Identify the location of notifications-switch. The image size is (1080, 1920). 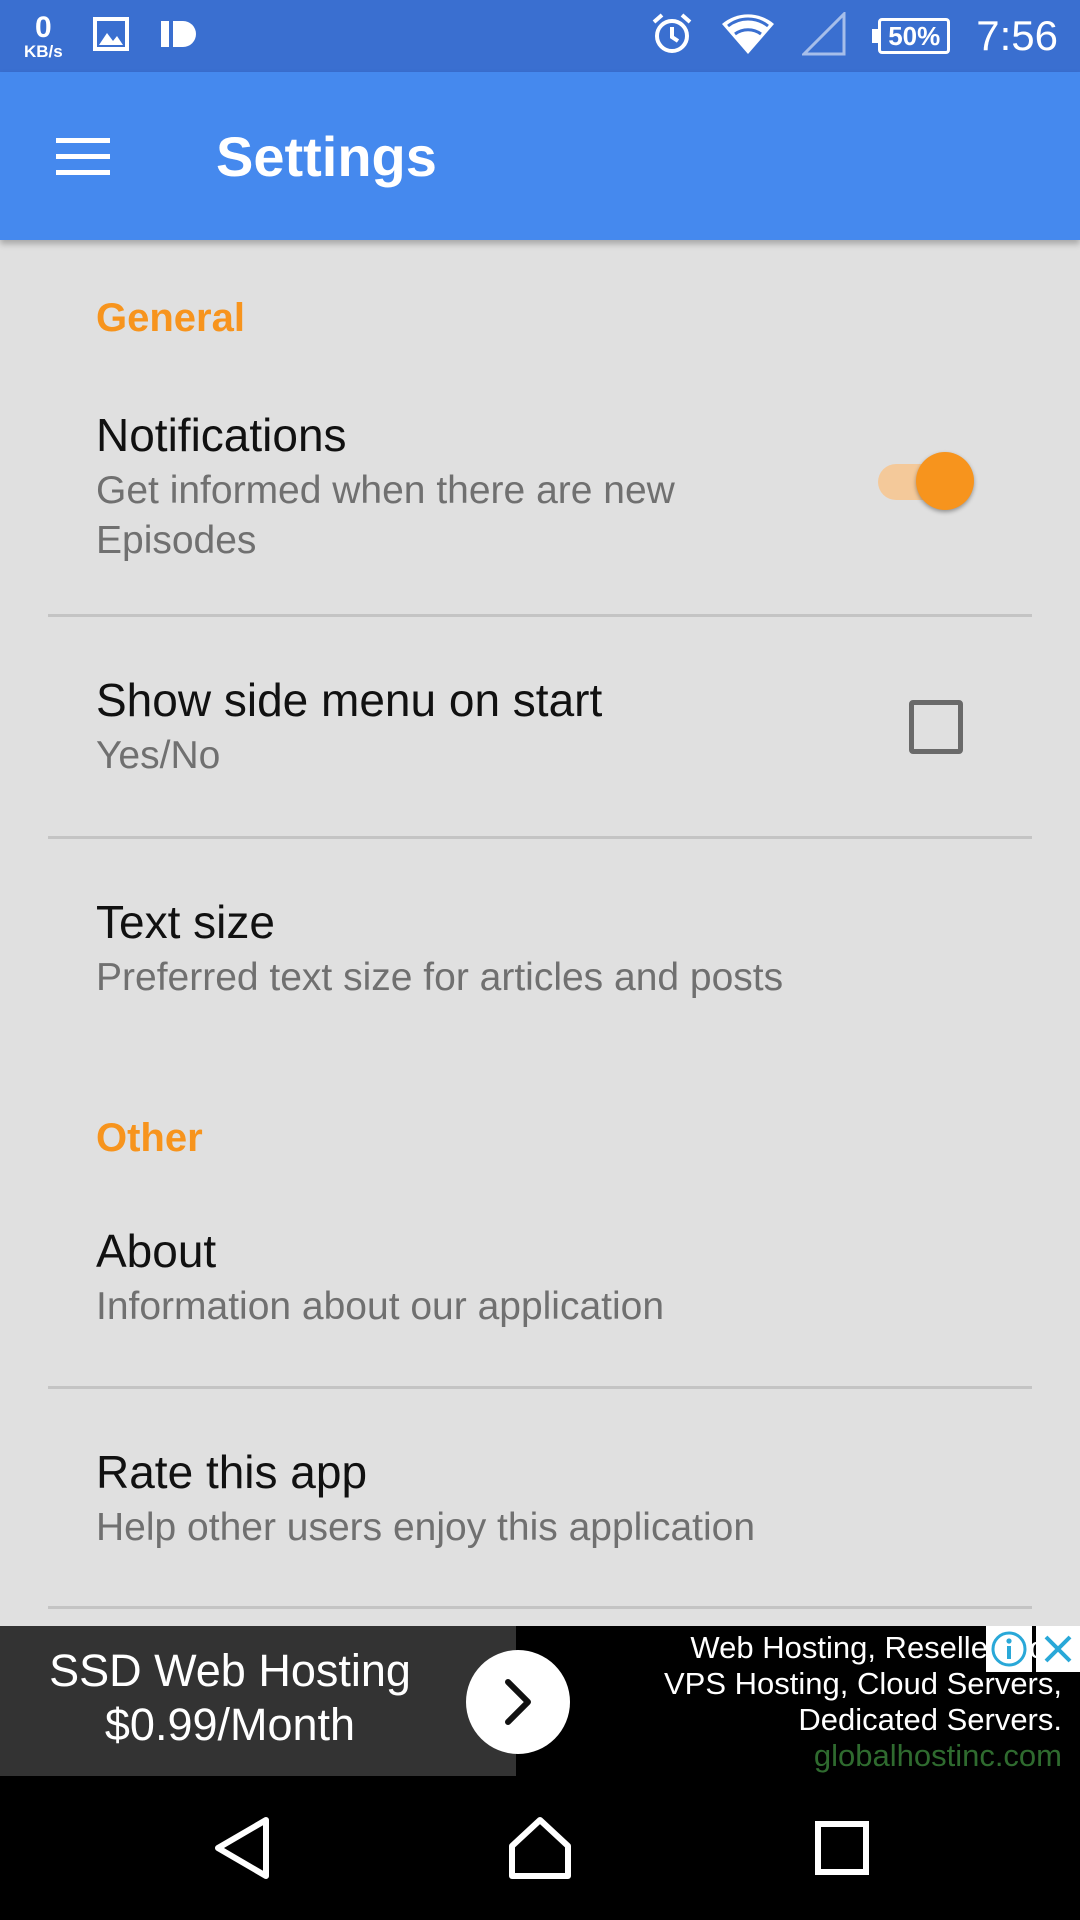
(926, 480).